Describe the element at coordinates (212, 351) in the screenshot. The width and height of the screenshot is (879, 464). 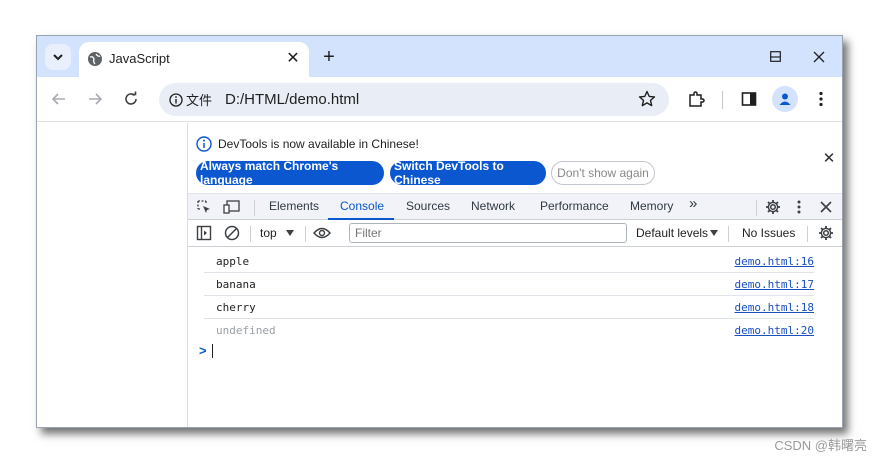
I see `console-input` at that location.